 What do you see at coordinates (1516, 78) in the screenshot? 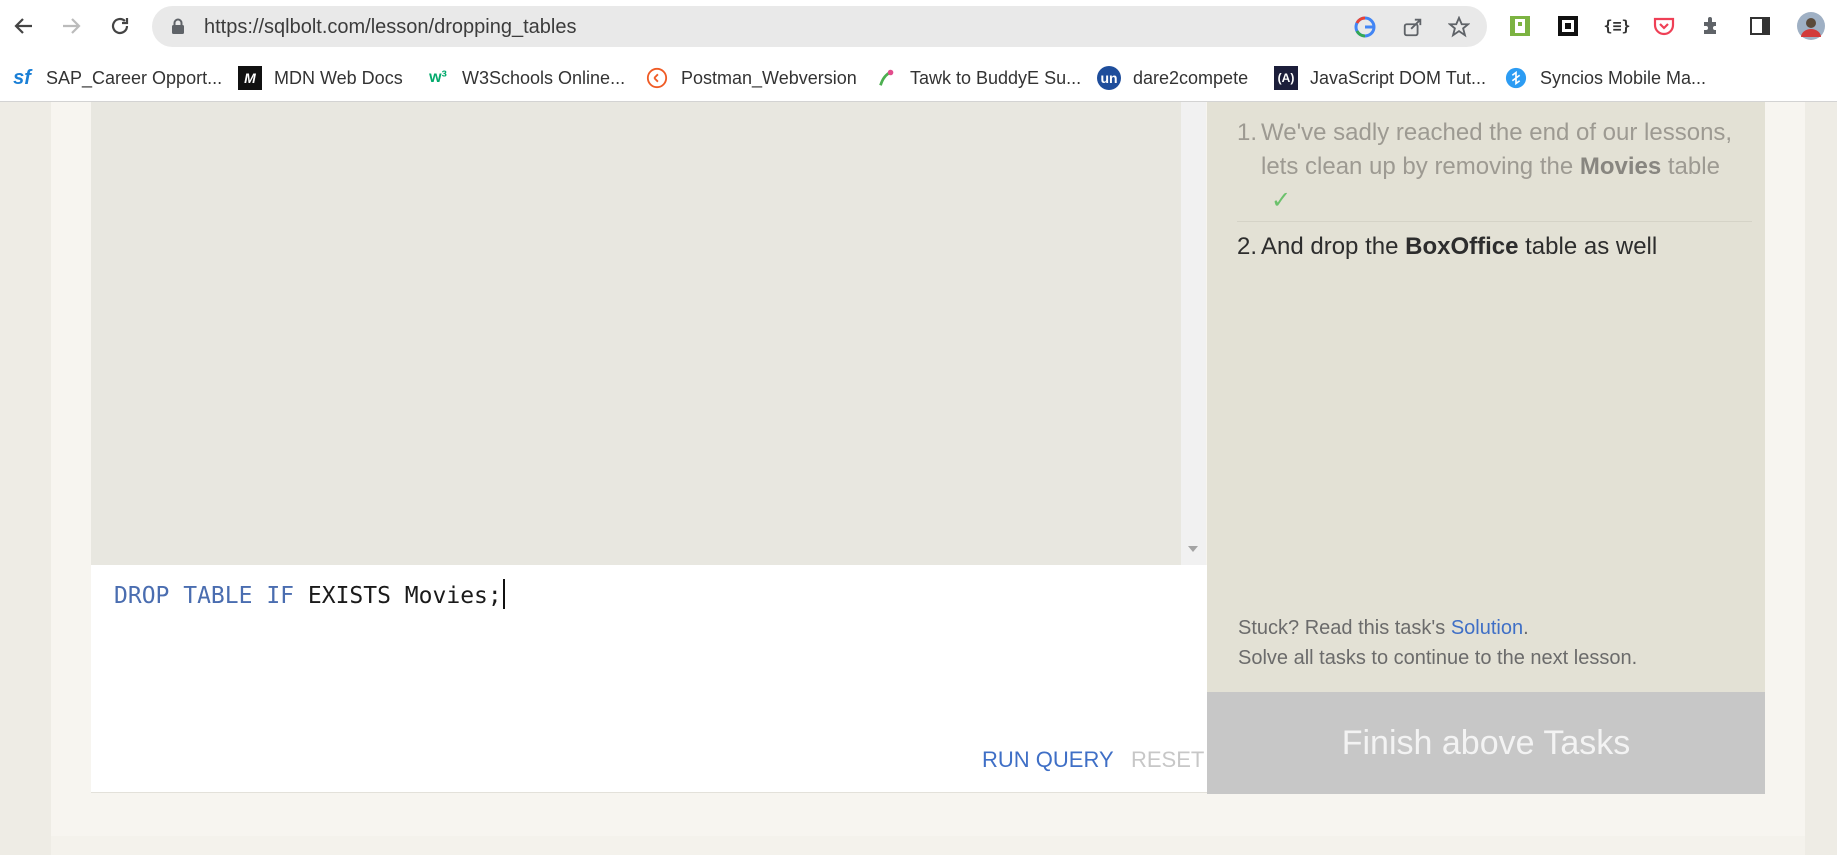
I see `syncios-icon` at bounding box center [1516, 78].